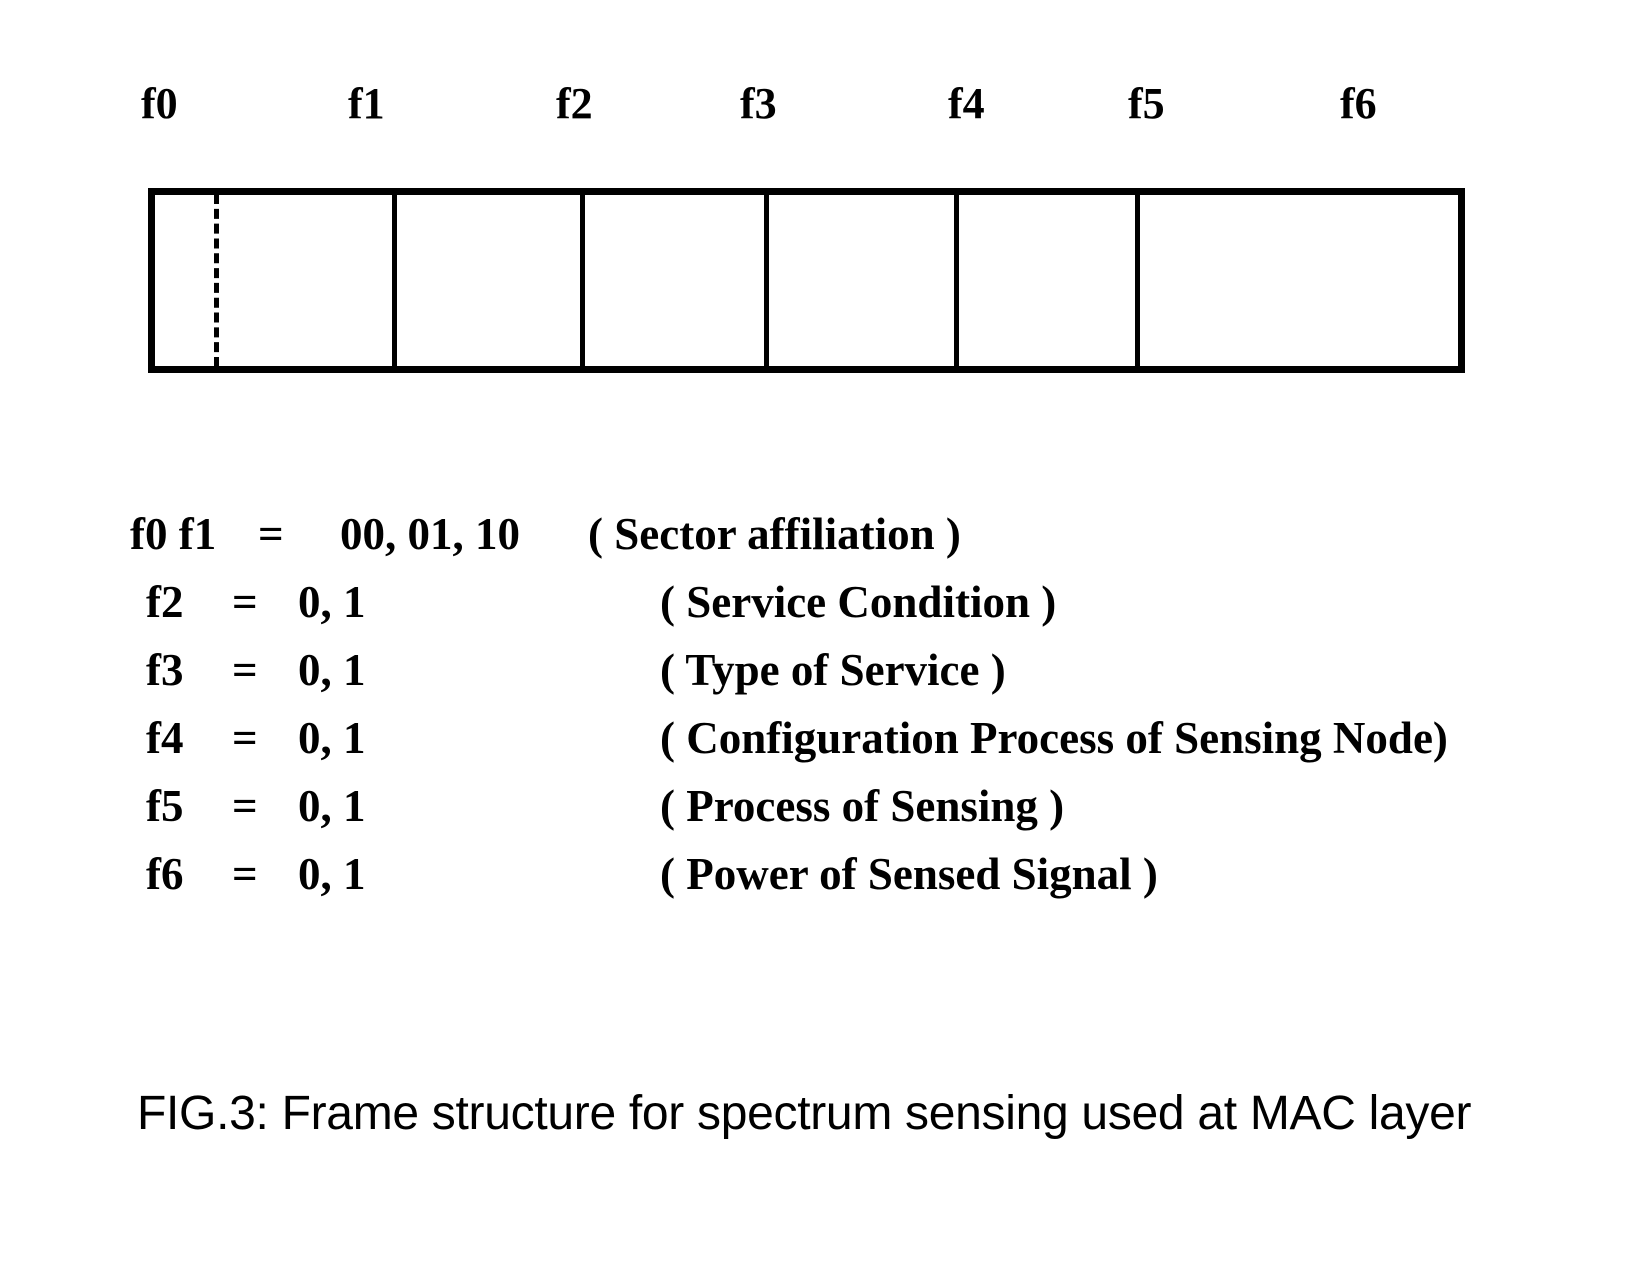 This screenshot has height=1284, width=1646. I want to click on field-label-f0: f0, so click(159, 103).